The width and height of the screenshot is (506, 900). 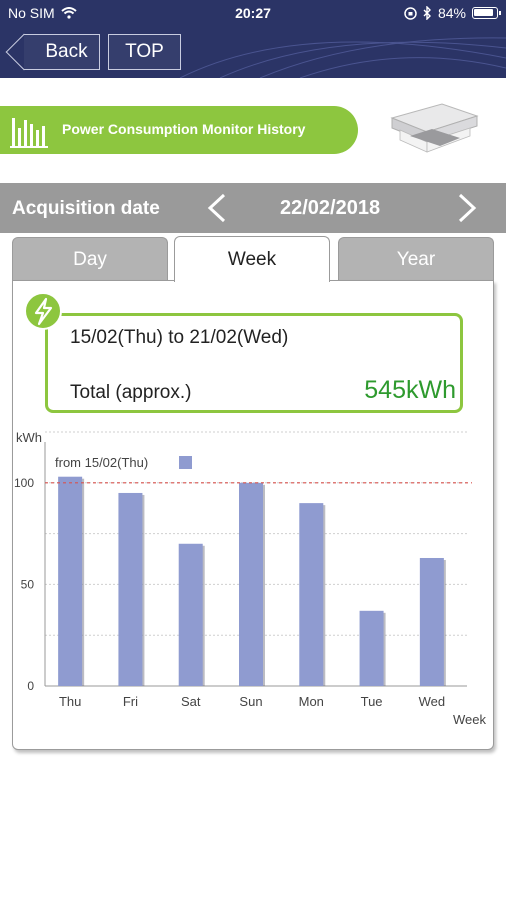 I want to click on tab-year: Year, so click(x=416, y=259).